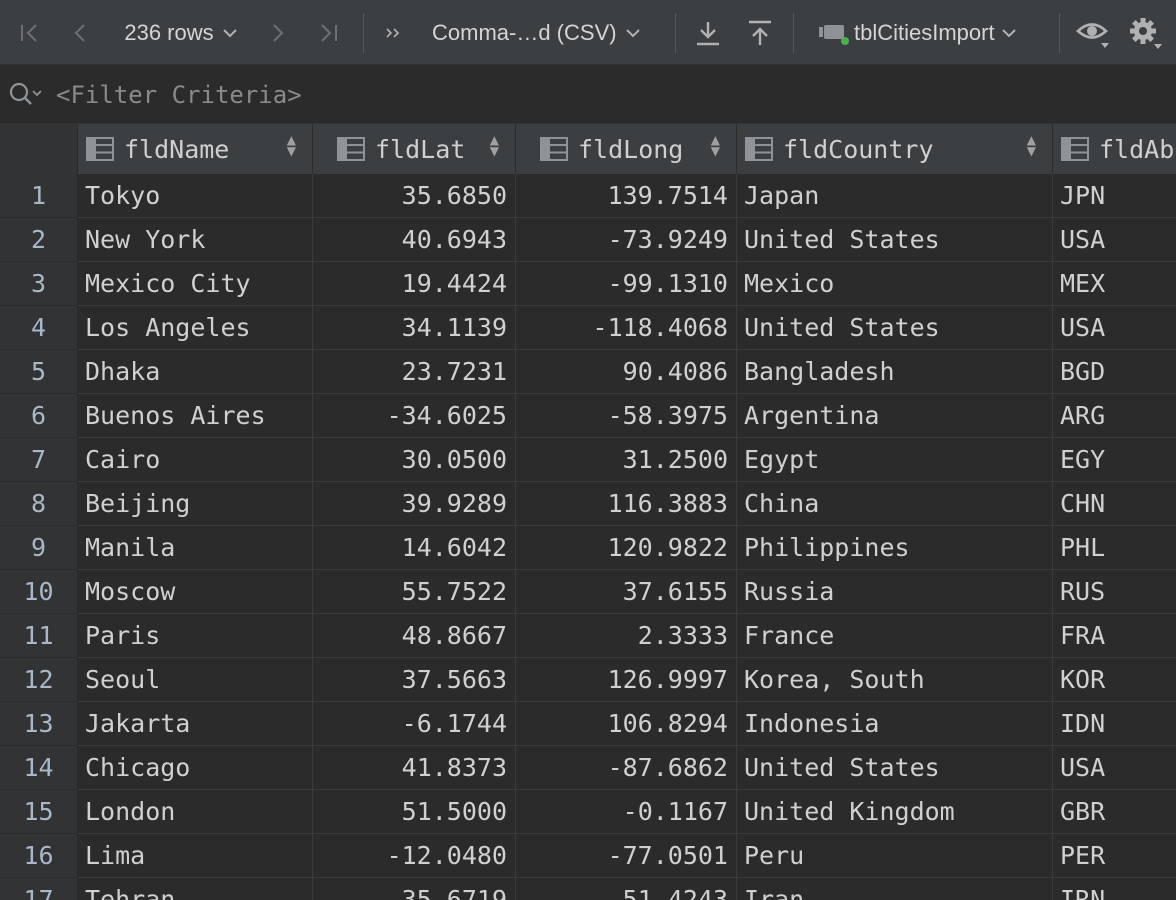 The height and width of the screenshot is (900, 1176). What do you see at coordinates (929, 32) in the screenshot?
I see `table-selector-dropdown: tblCitiesImport` at bounding box center [929, 32].